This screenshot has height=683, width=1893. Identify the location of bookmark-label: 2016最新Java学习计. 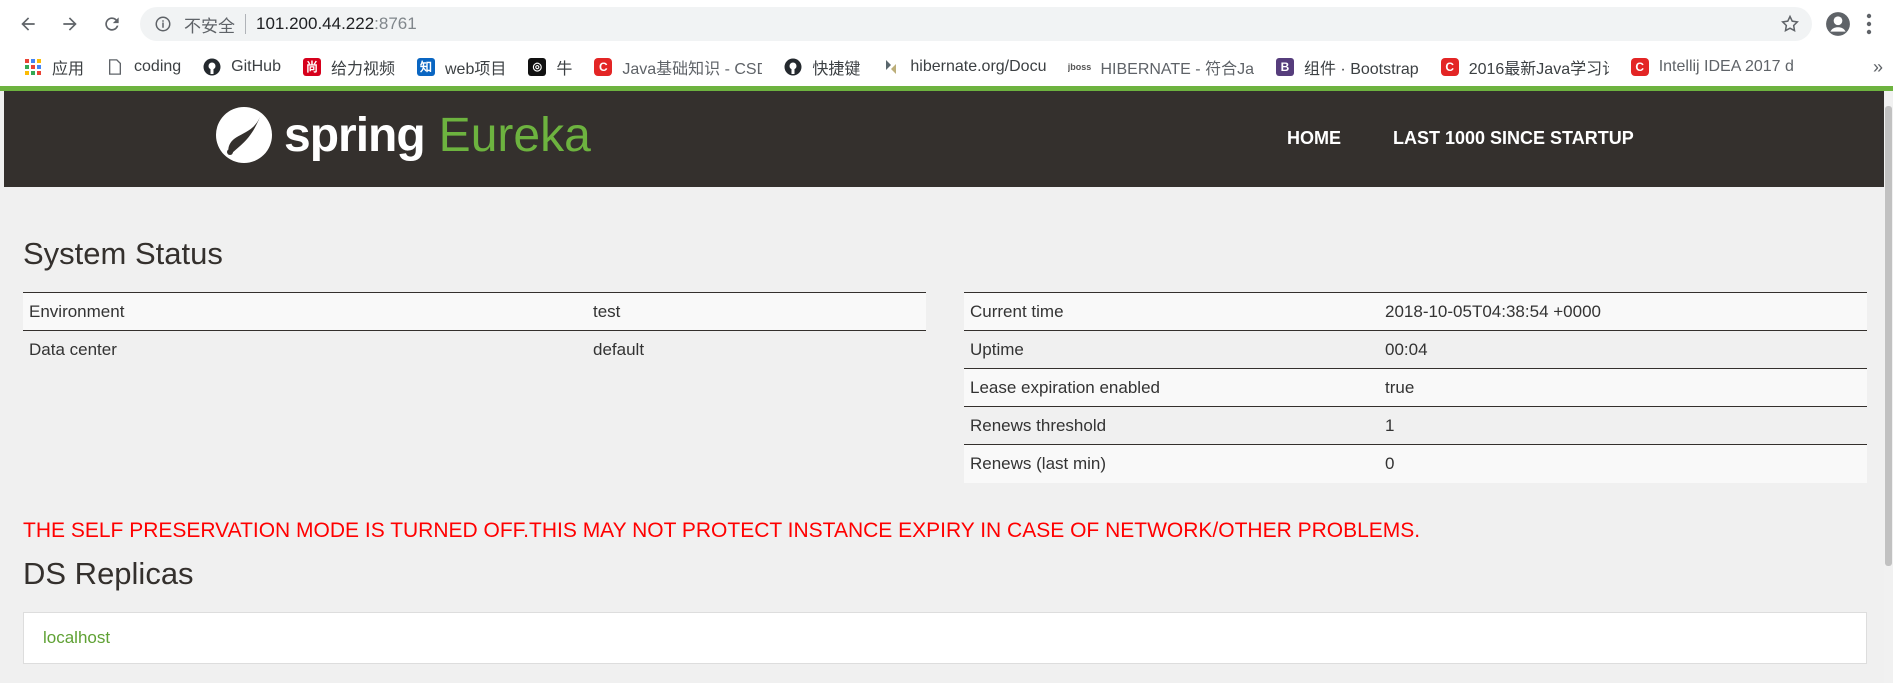
(1538, 69).